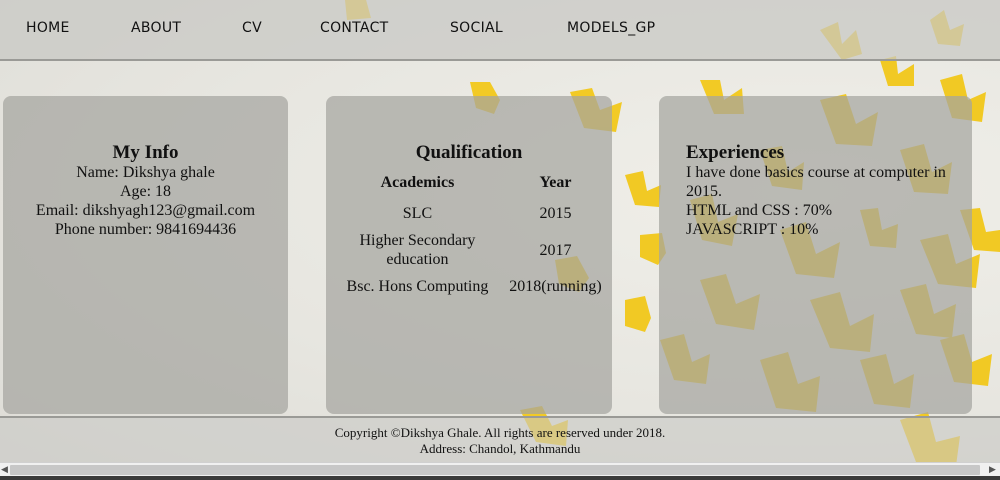 The height and width of the screenshot is (480, 1000). Describe the element at coordinates (495, 470) in the screenshot. I see `scrollbar-thumb` at that location.